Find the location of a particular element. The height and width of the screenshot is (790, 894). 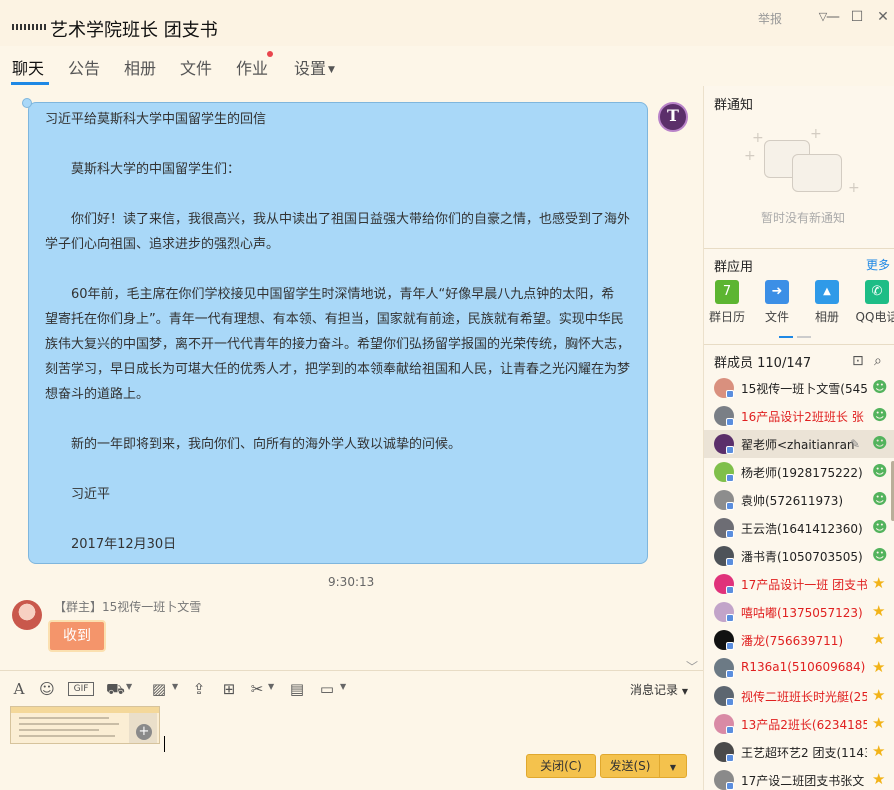

message-line: 学子们心向祖国、追求进步的强烈心声。 is located at coordinates (162, 244).